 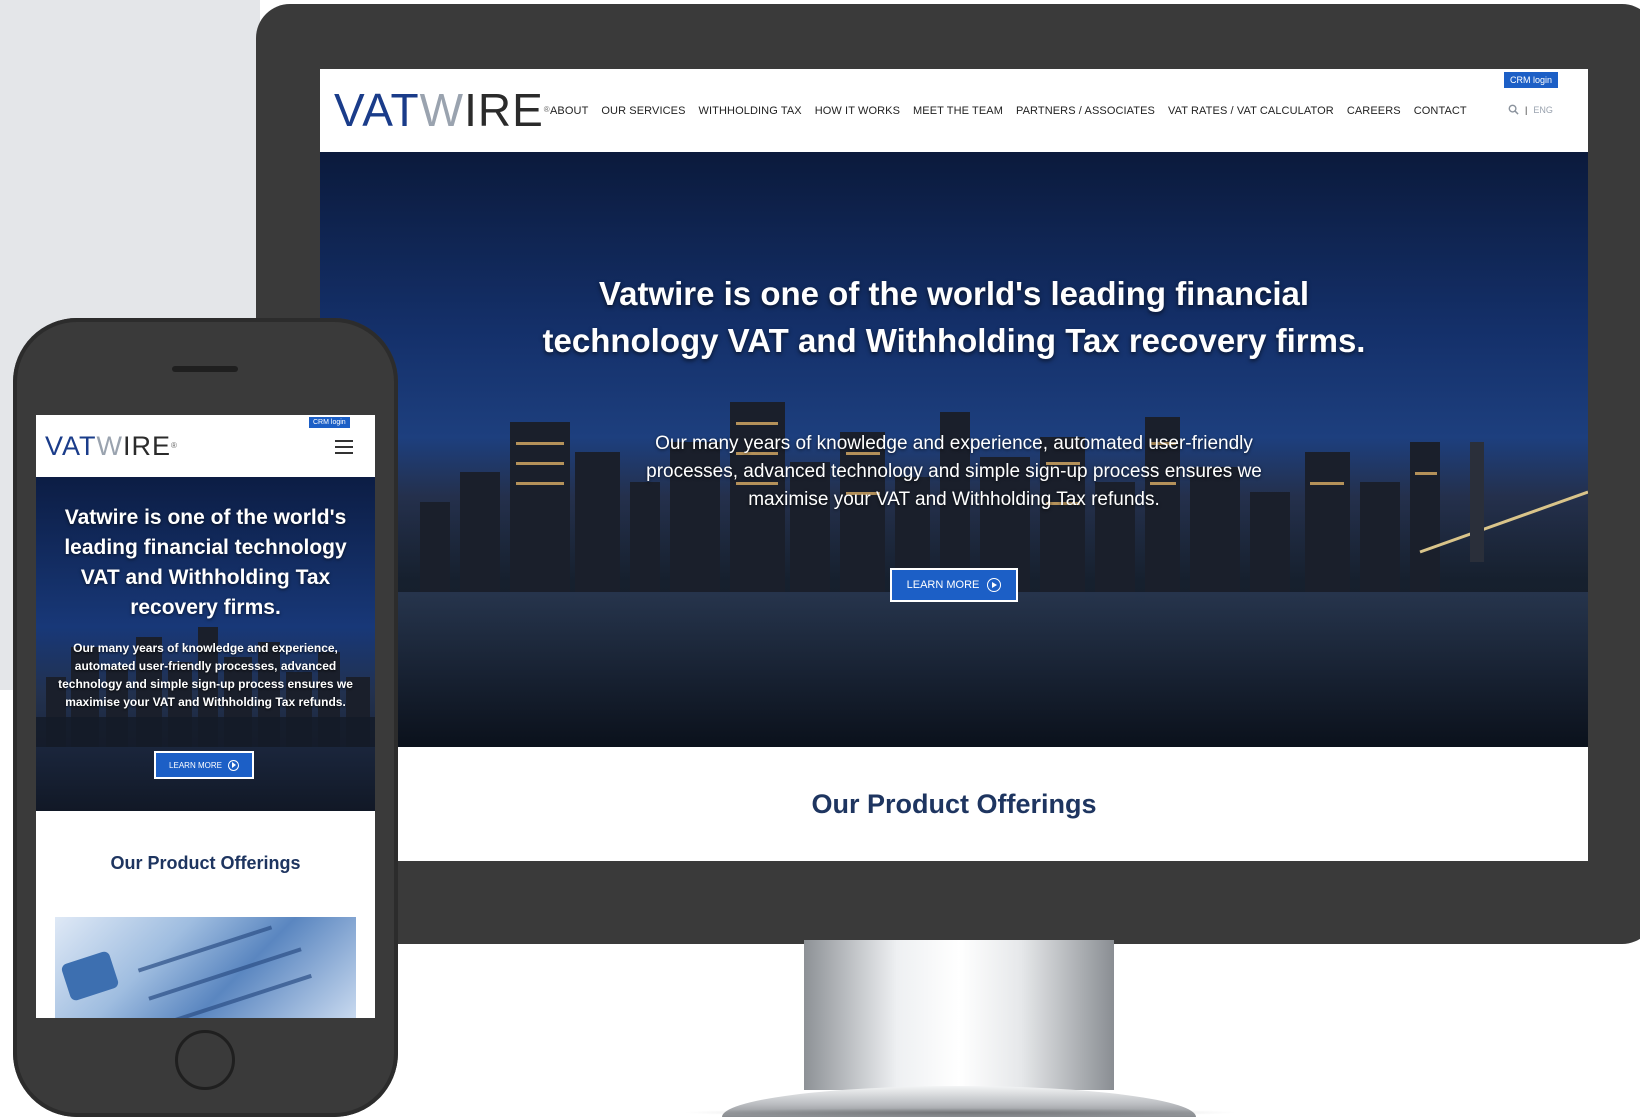 I want to click on logo-registered-mark: ®, so click(x=174, y=445).